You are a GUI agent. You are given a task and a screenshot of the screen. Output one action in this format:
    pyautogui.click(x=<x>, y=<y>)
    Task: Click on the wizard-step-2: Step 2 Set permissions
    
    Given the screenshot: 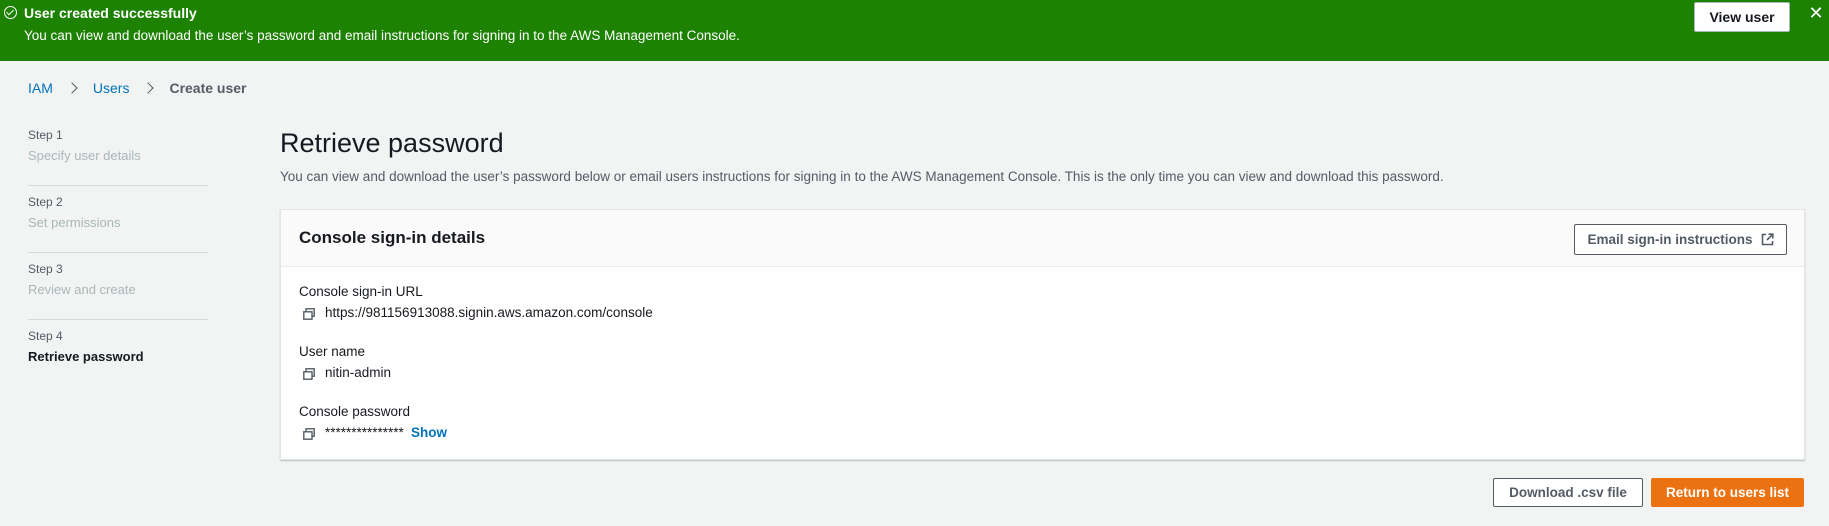 What is the action you would take?
    pyautogui.click(x=118, y=226)
    